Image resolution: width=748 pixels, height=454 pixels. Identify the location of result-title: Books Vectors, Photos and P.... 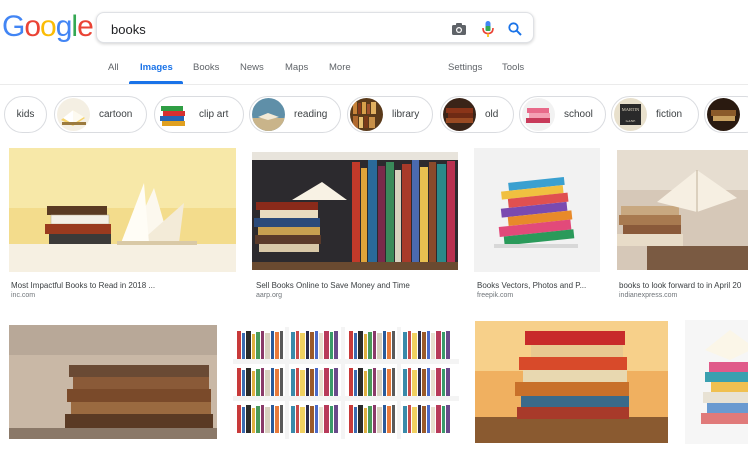
(538, 285).